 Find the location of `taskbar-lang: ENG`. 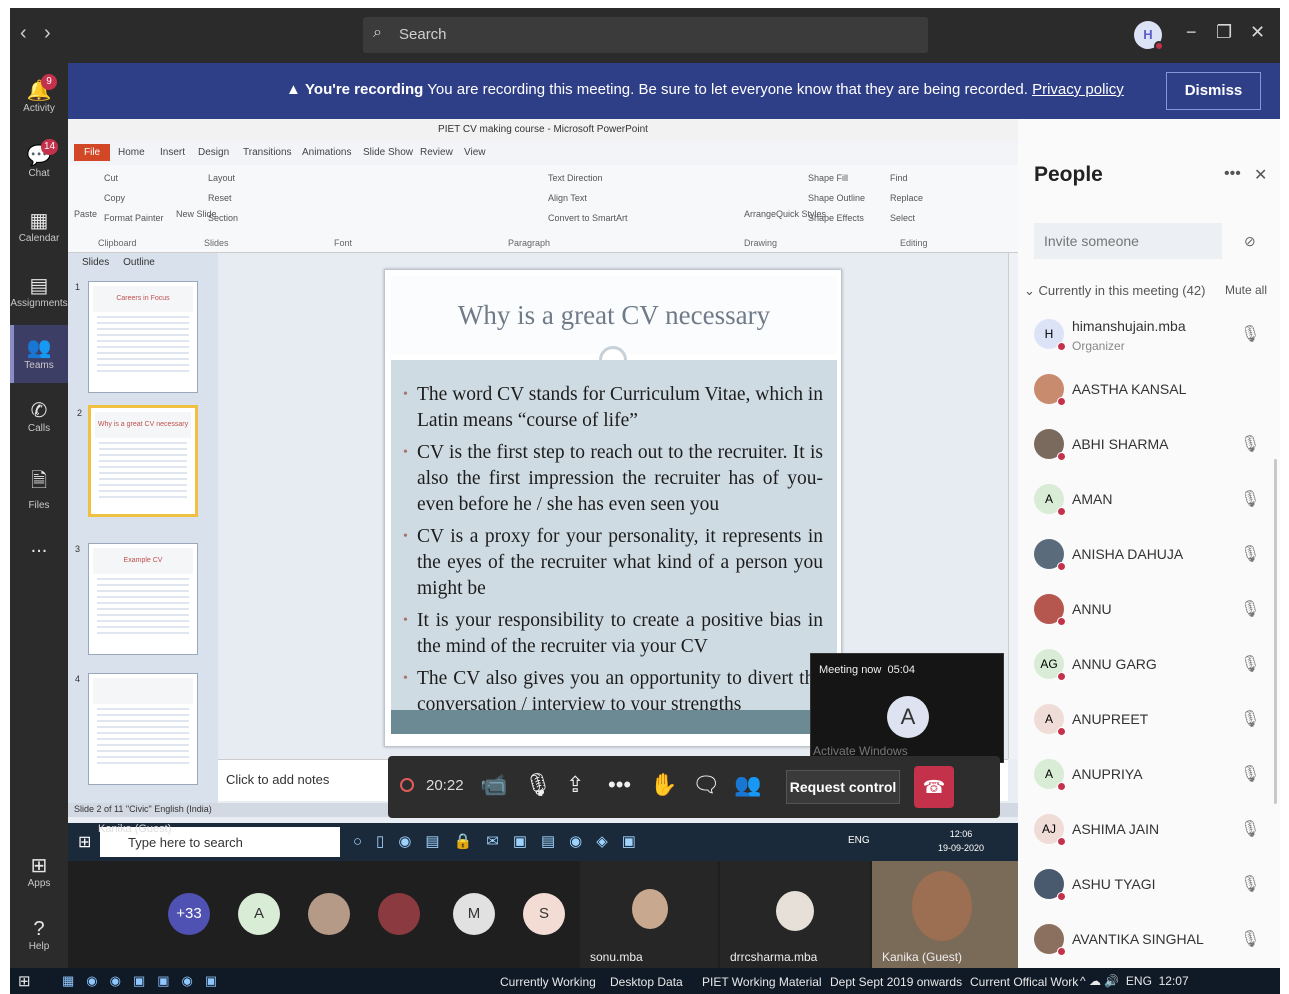

taskbar-lang: ENG is located at coordinates (859, 840).